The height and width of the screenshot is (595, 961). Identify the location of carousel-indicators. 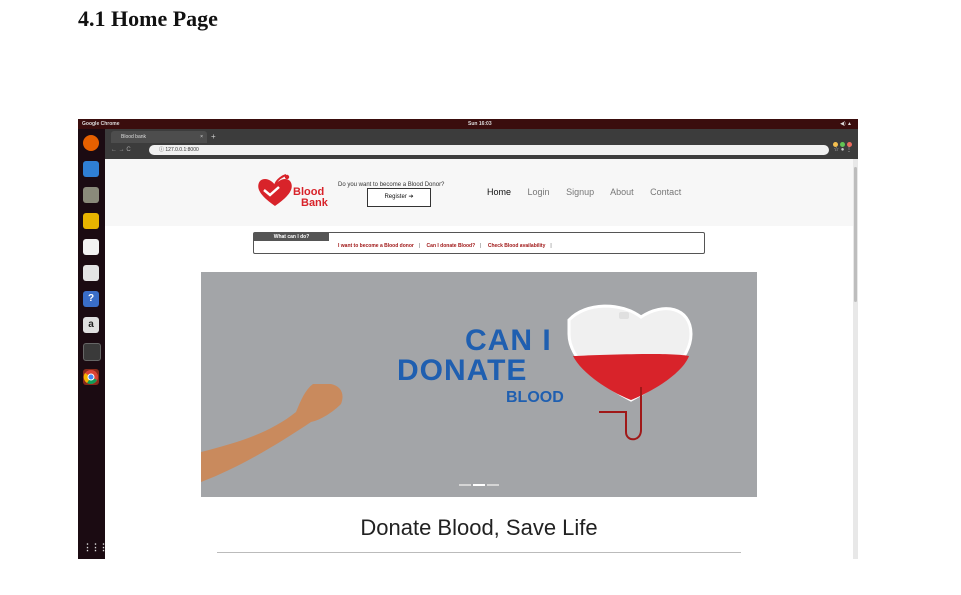
(479, 485).